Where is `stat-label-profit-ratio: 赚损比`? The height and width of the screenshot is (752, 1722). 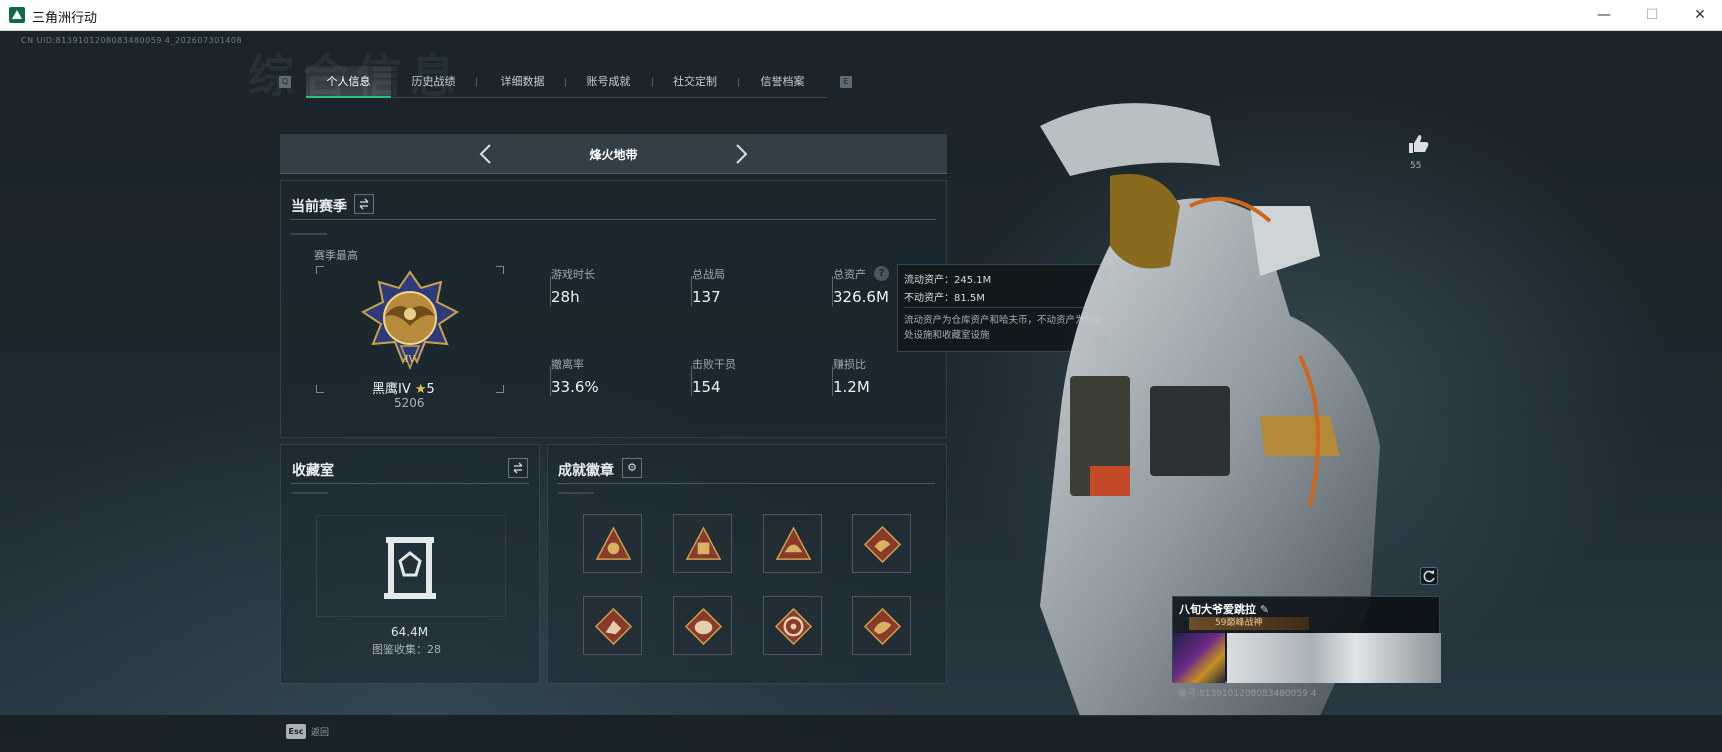 stat-label-profit-ratio: 赚损比 is located at coordinates (849, 364).